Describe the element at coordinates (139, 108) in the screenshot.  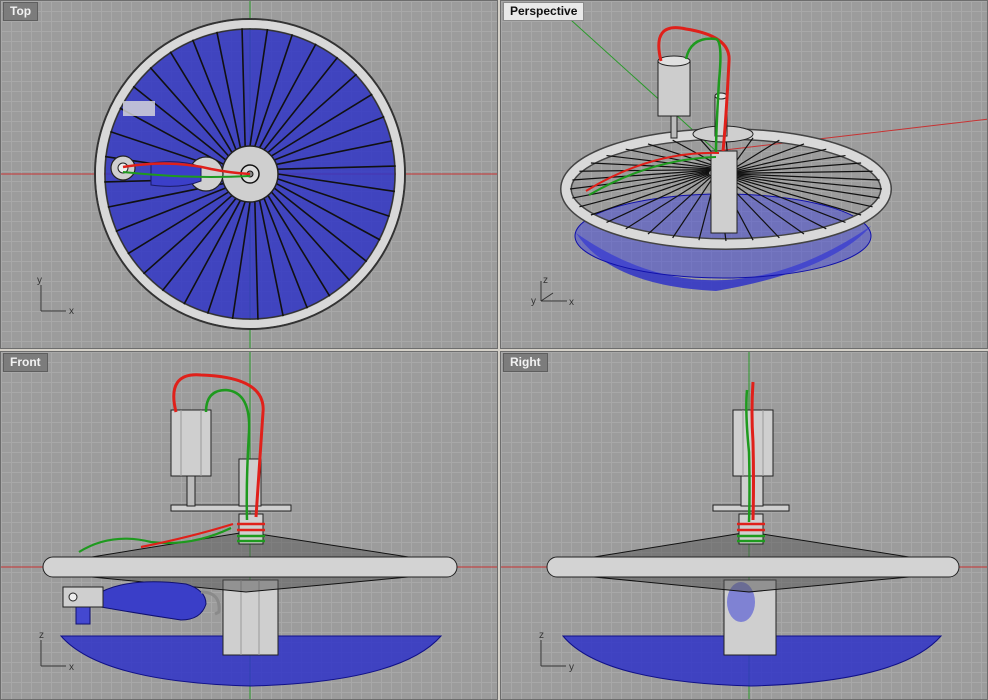
I see `selection-highlight` at that location.